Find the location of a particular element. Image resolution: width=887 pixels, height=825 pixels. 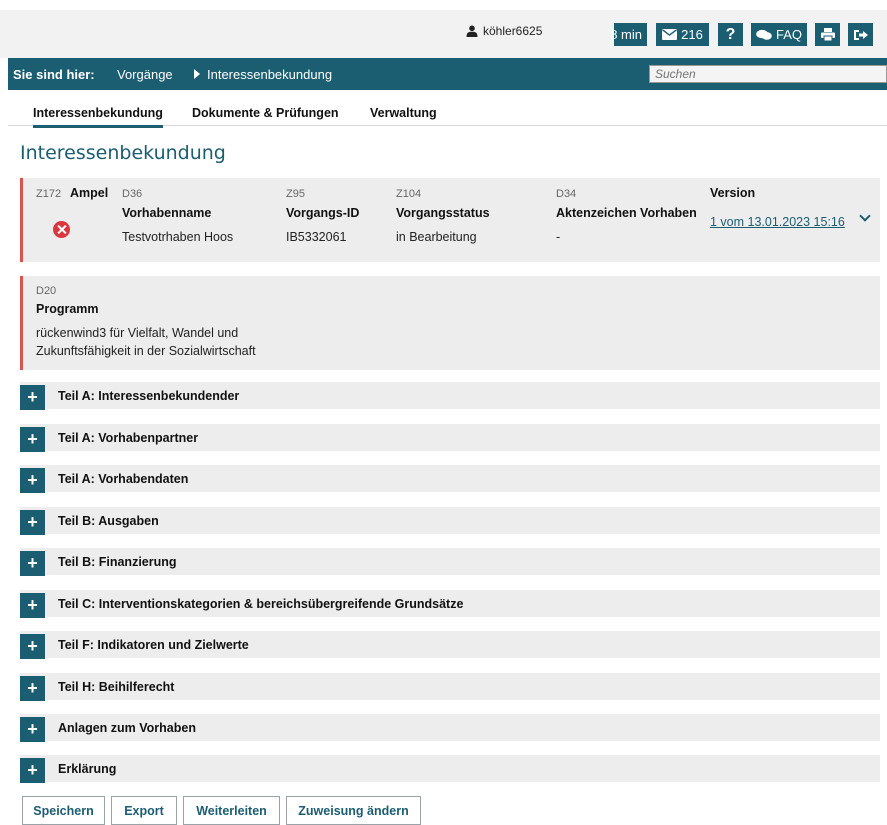

breadcrumb-item-vorgaenge: Vorgänge is located at coordinates (145, 74).